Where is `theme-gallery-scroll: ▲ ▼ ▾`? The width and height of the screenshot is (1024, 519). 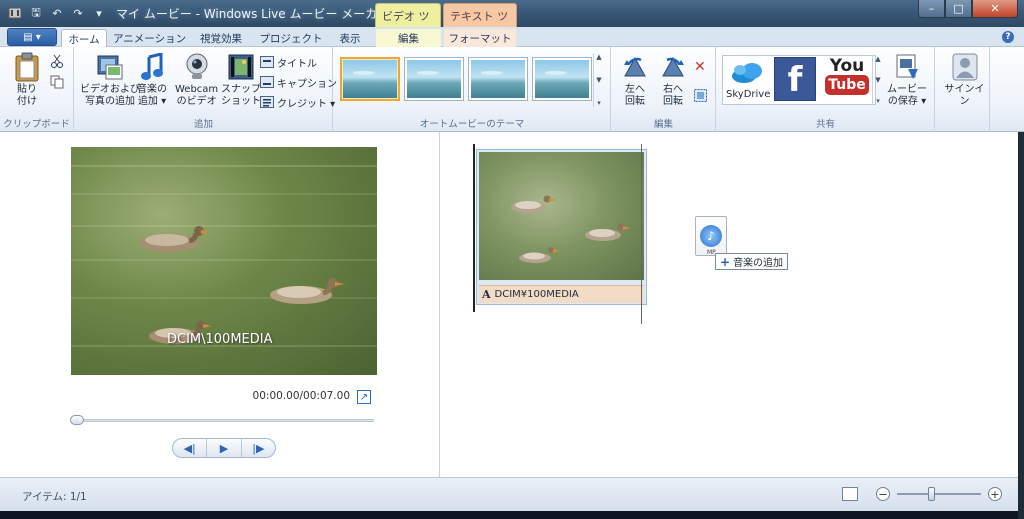 theme-gallery-scroll: ▲ ▼ ▾ is located at coordinates (598, 80).